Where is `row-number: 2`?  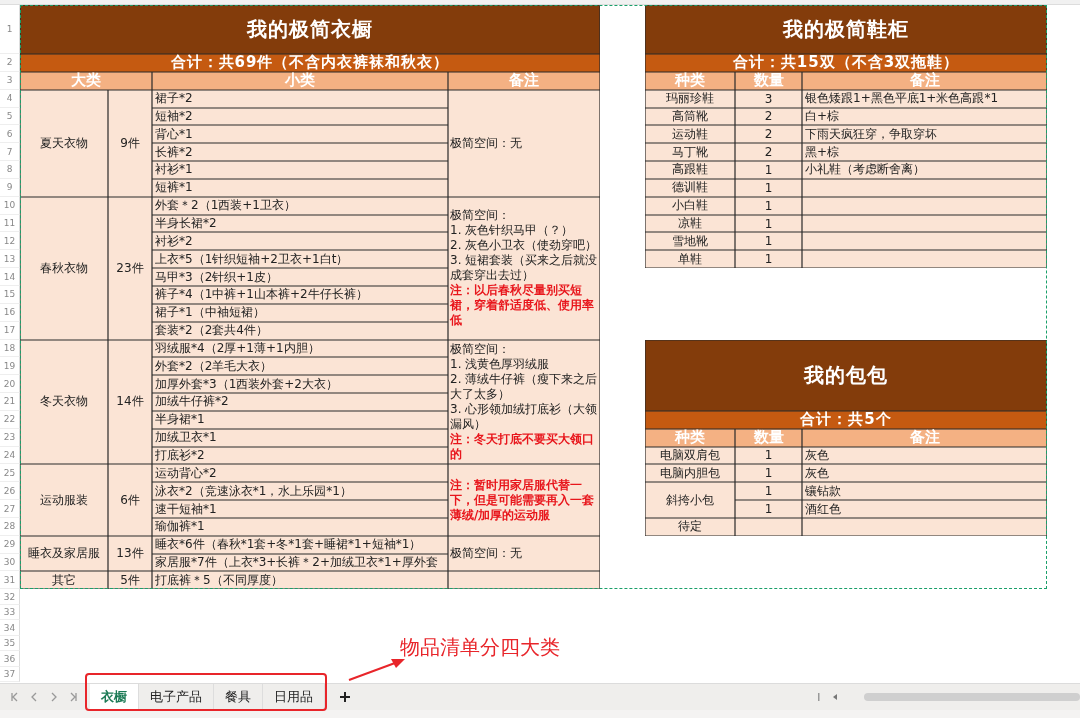 row-number: 2 is located at coordinates (10, 63).